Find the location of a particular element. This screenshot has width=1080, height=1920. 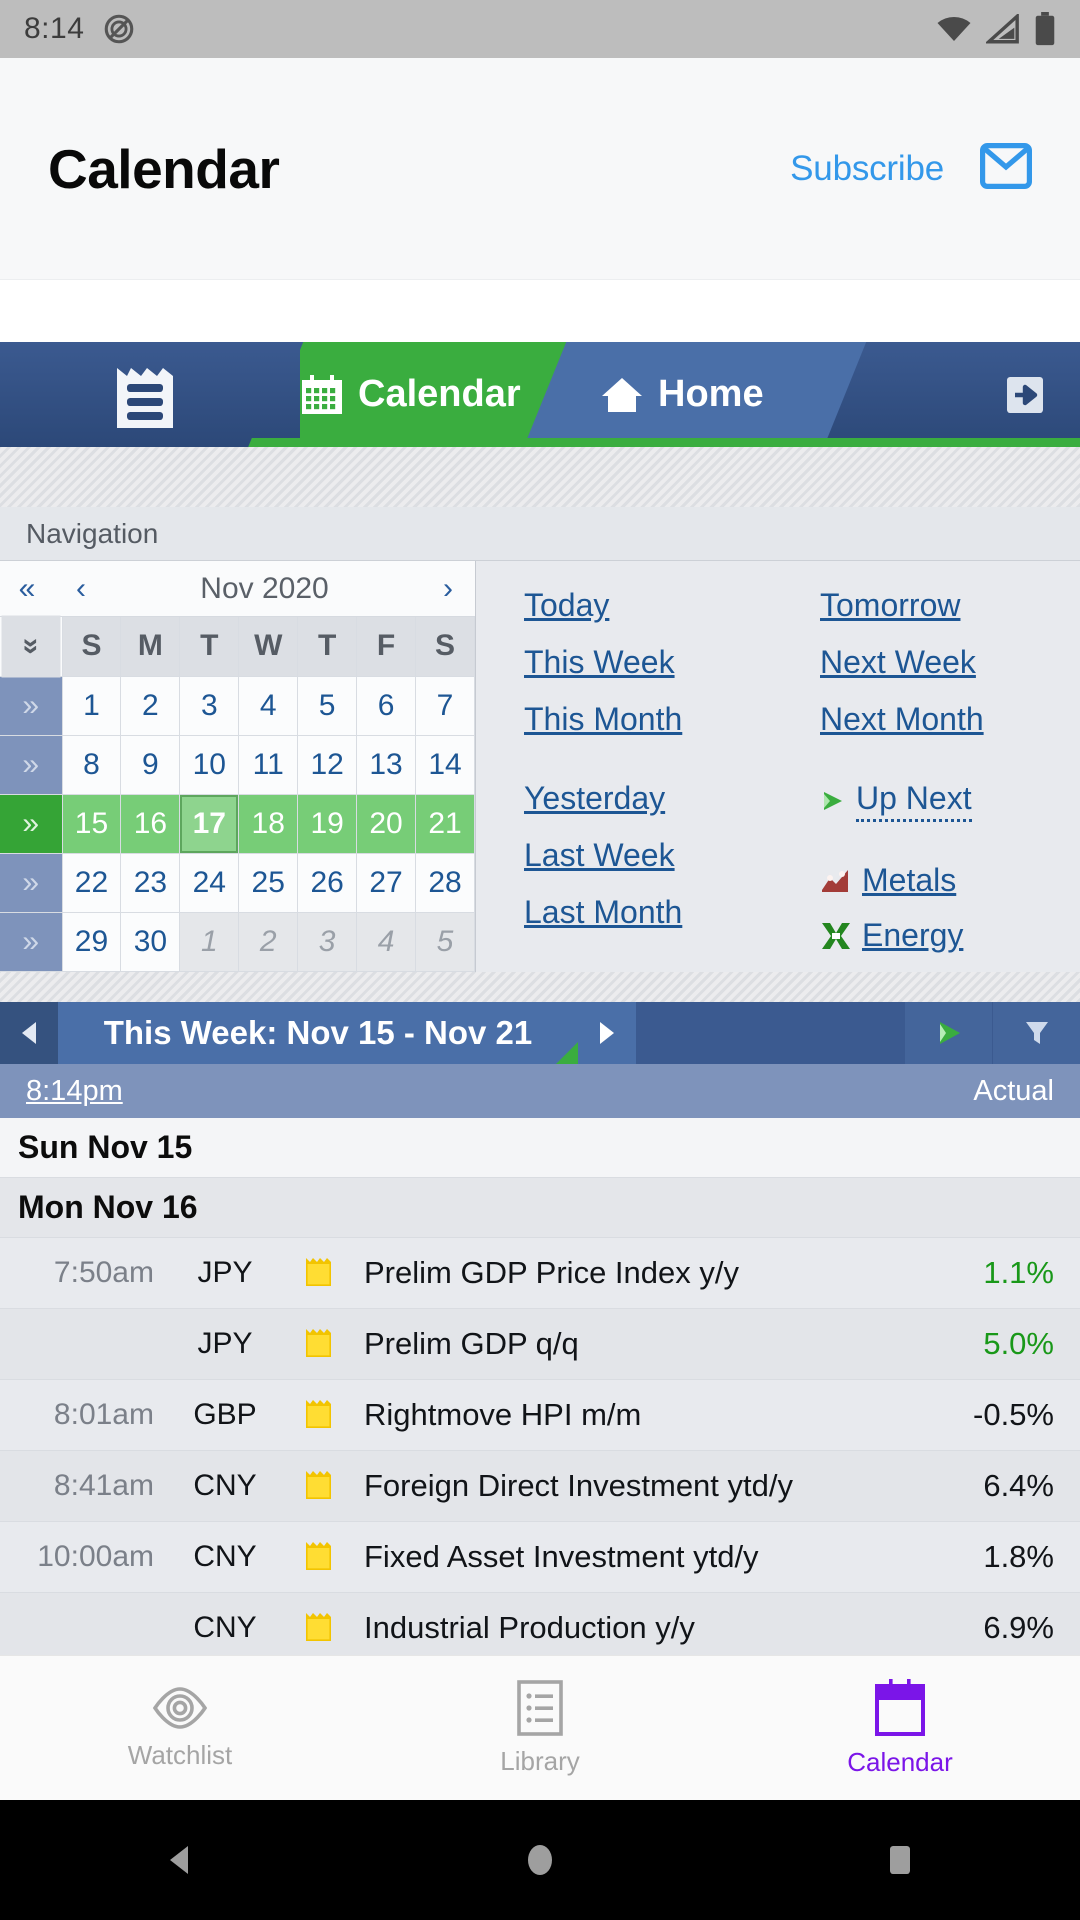

table-row: CNY Industrial Production y/y 6.9% is located at coordinates (540, 1628).